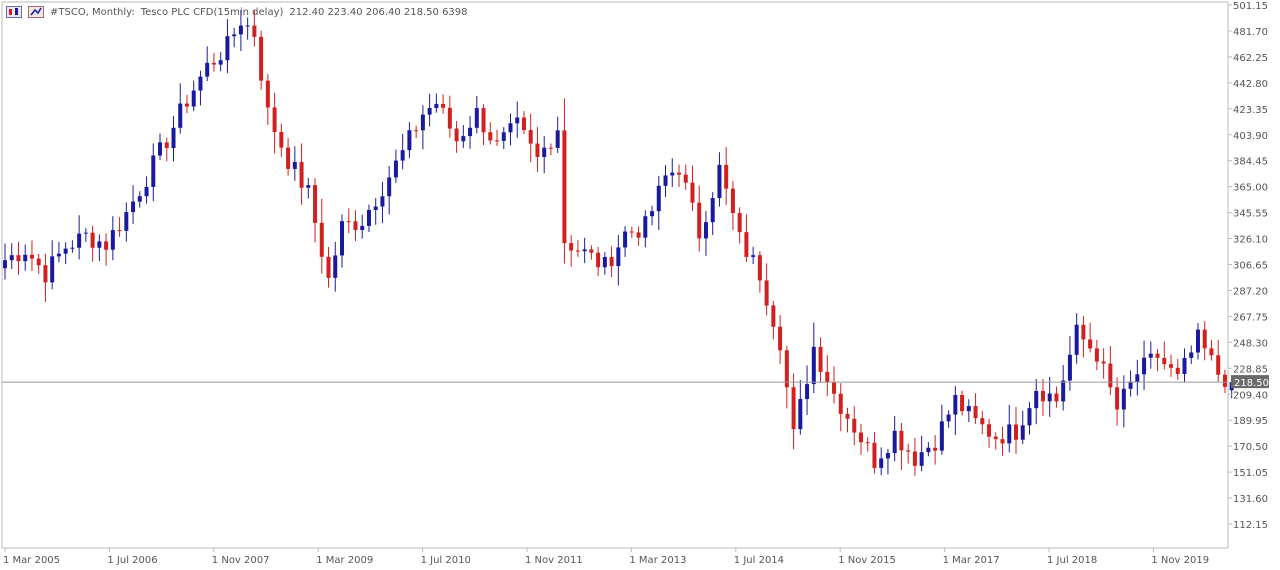  What do you see at coordinates (1250, 343) in the screenshot?
I see `y-tick-label: 248.30` at bounding box center [1250, 343].